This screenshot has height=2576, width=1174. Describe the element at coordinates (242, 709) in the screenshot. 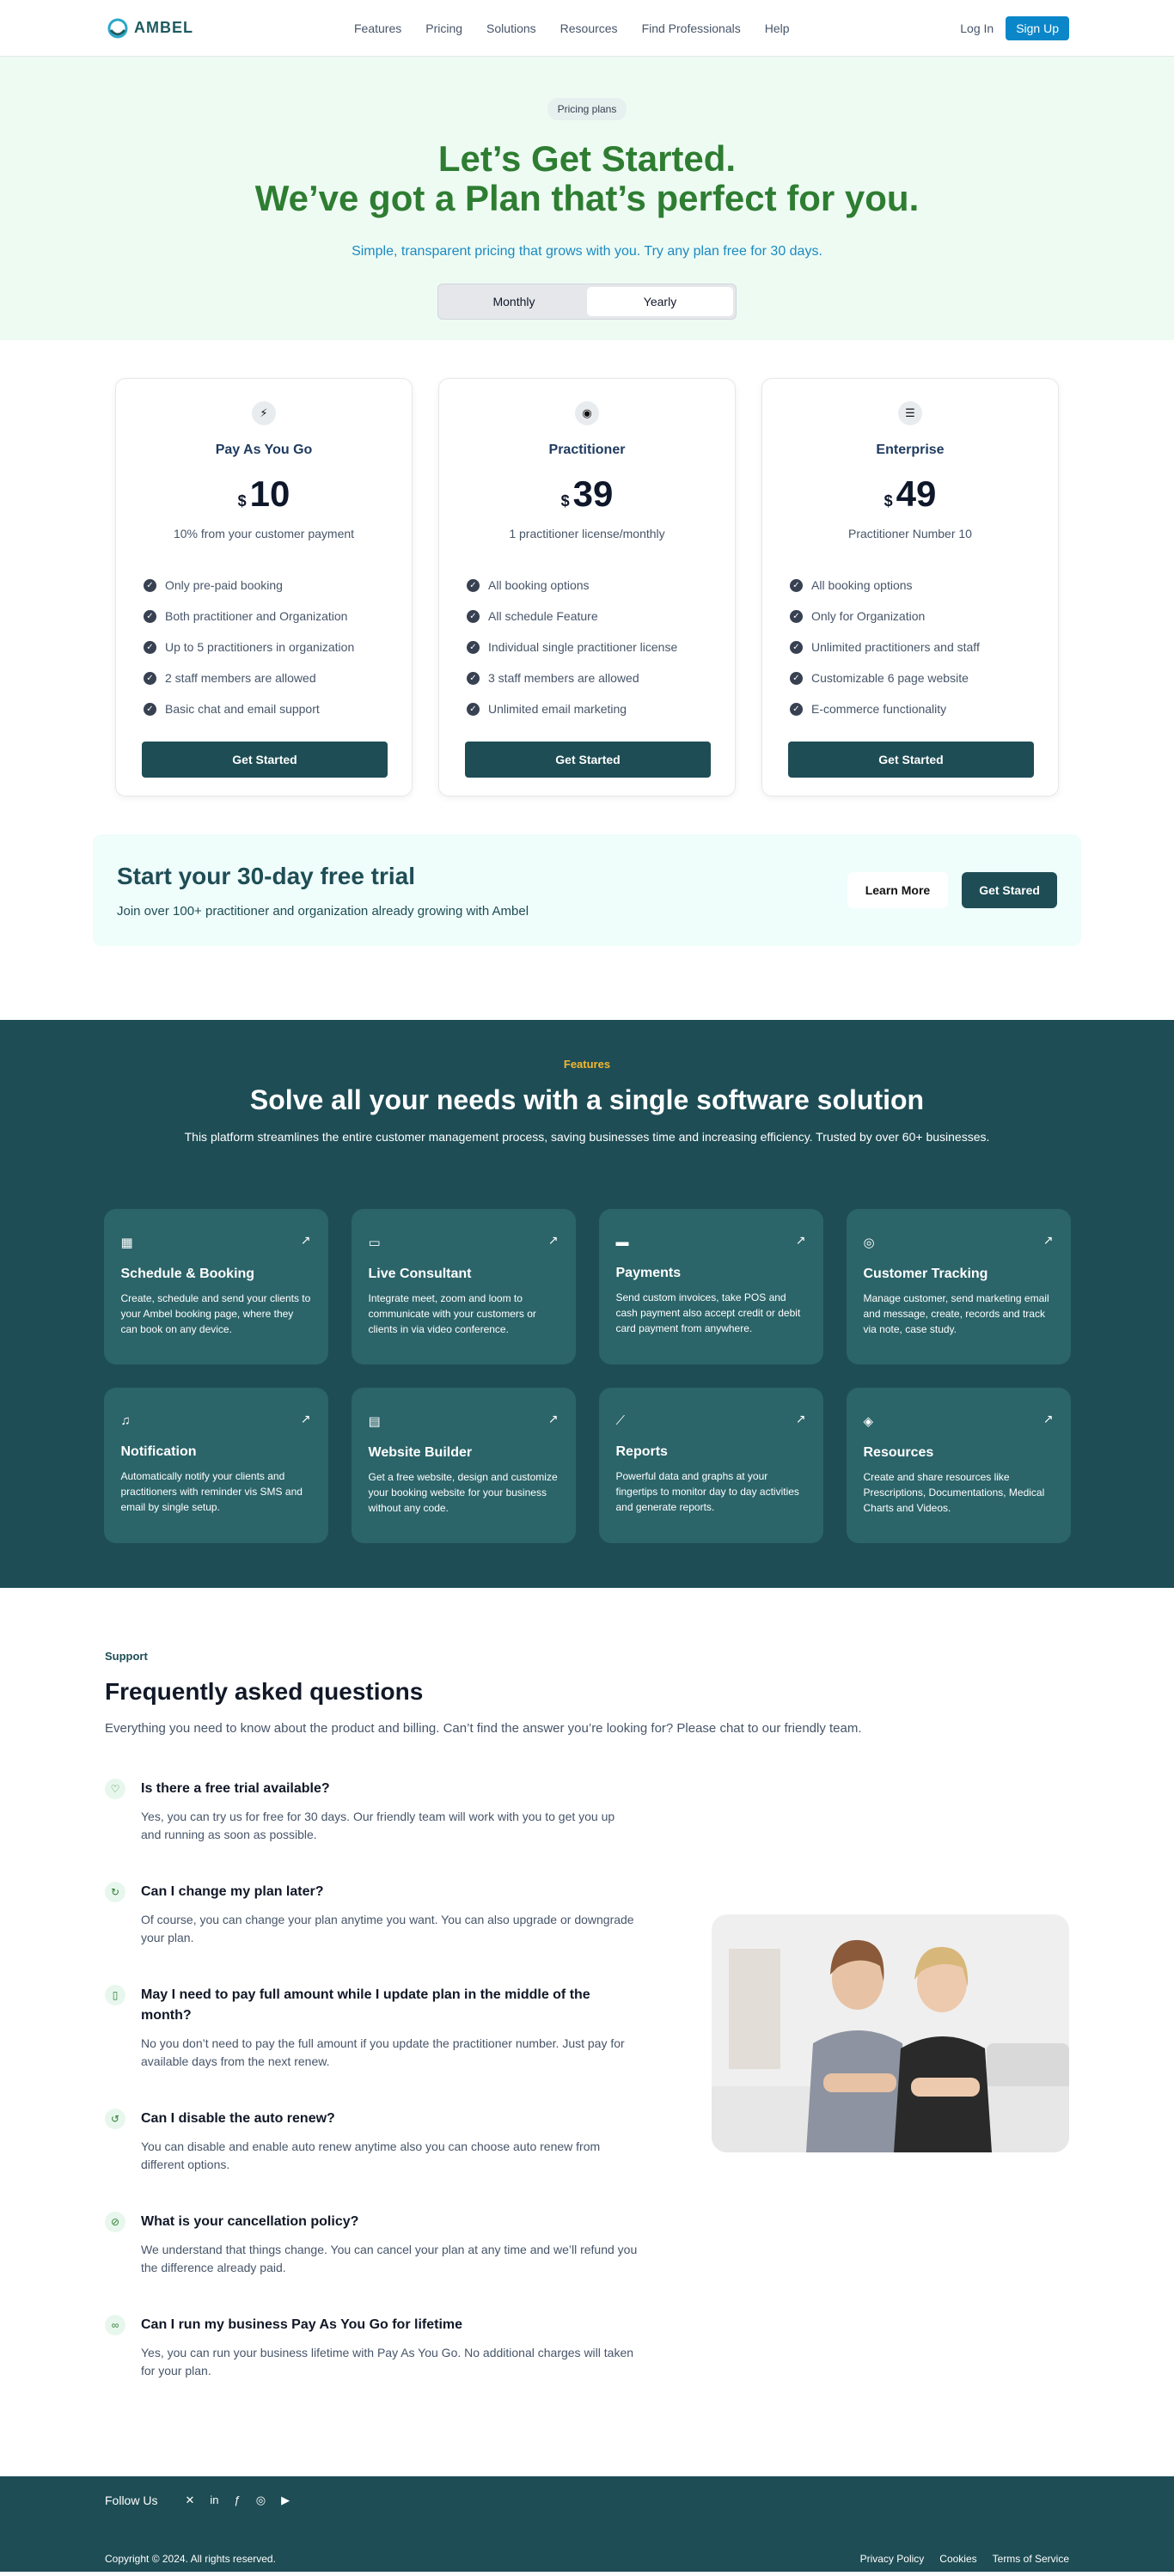

I see `plan-feature-label: Basic chat and email support` at that location.